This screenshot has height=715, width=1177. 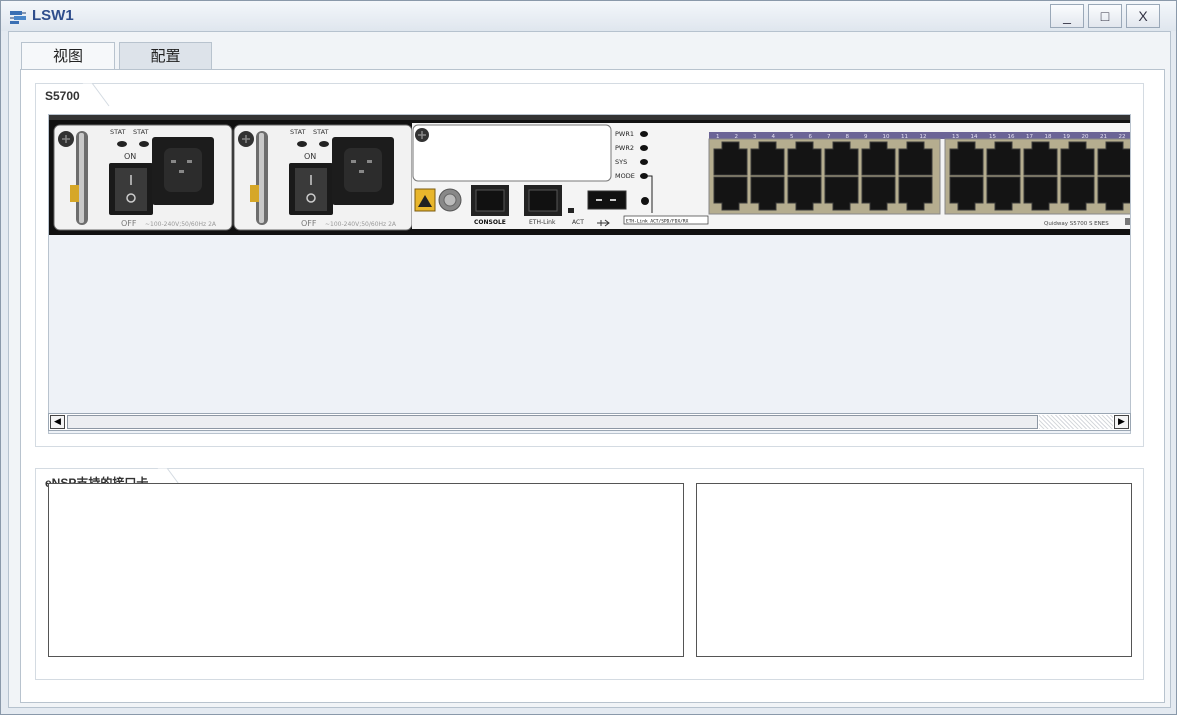 What do you see at coordinates (1105, 16) in the screenshot?
I see `maximize-button: □` at bounding box center [1105, 16].